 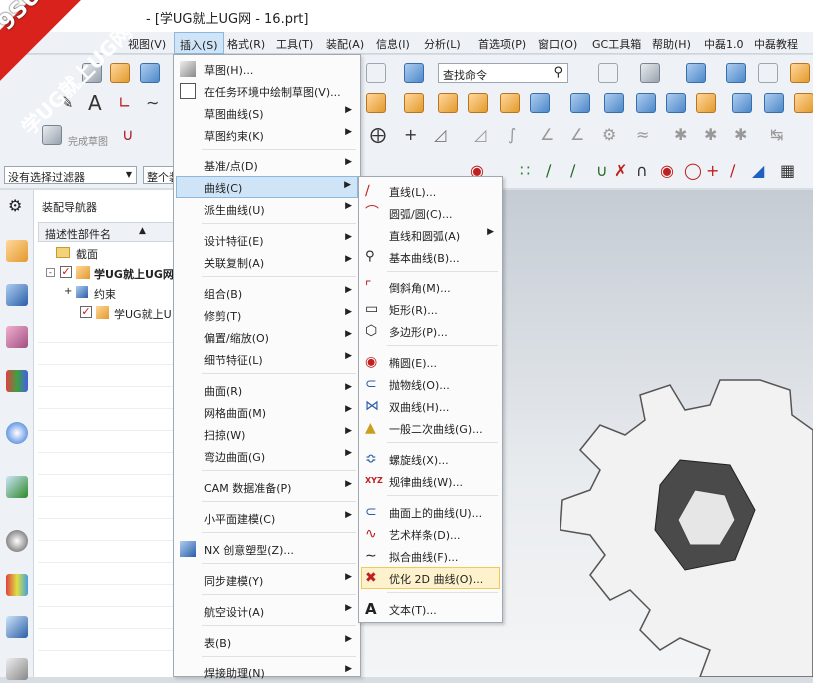 What do you see at coordinates (17, 295) in the screenshot?
I see `constraint-navigator-icon` at bounding box center [17, 295].